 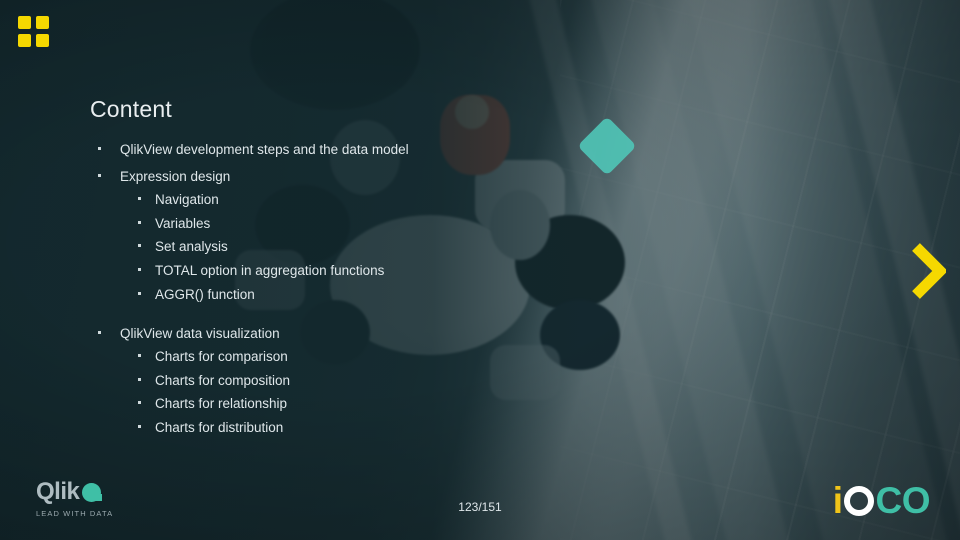 I want to click on page-number: 123/151, so click(x=480, y=507).